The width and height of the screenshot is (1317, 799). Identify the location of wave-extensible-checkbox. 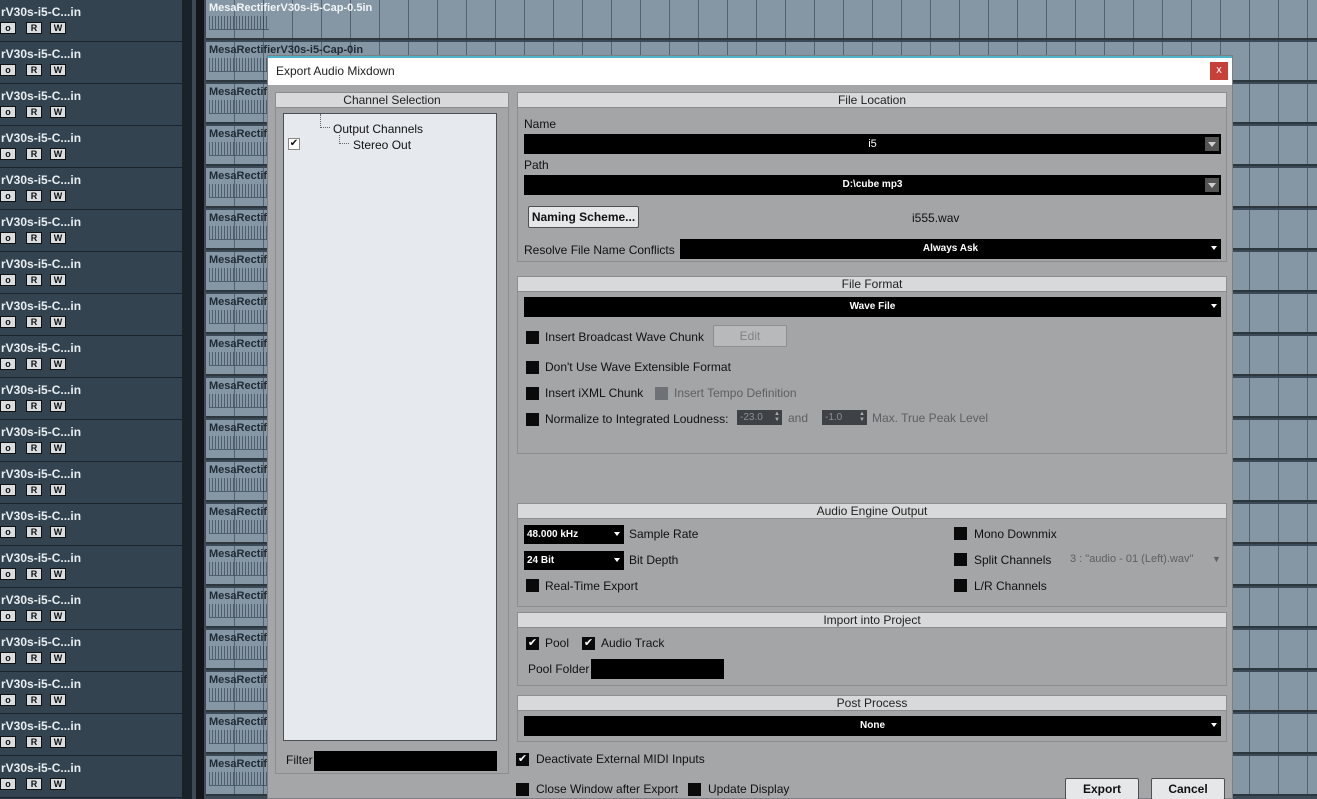
(532, 367).